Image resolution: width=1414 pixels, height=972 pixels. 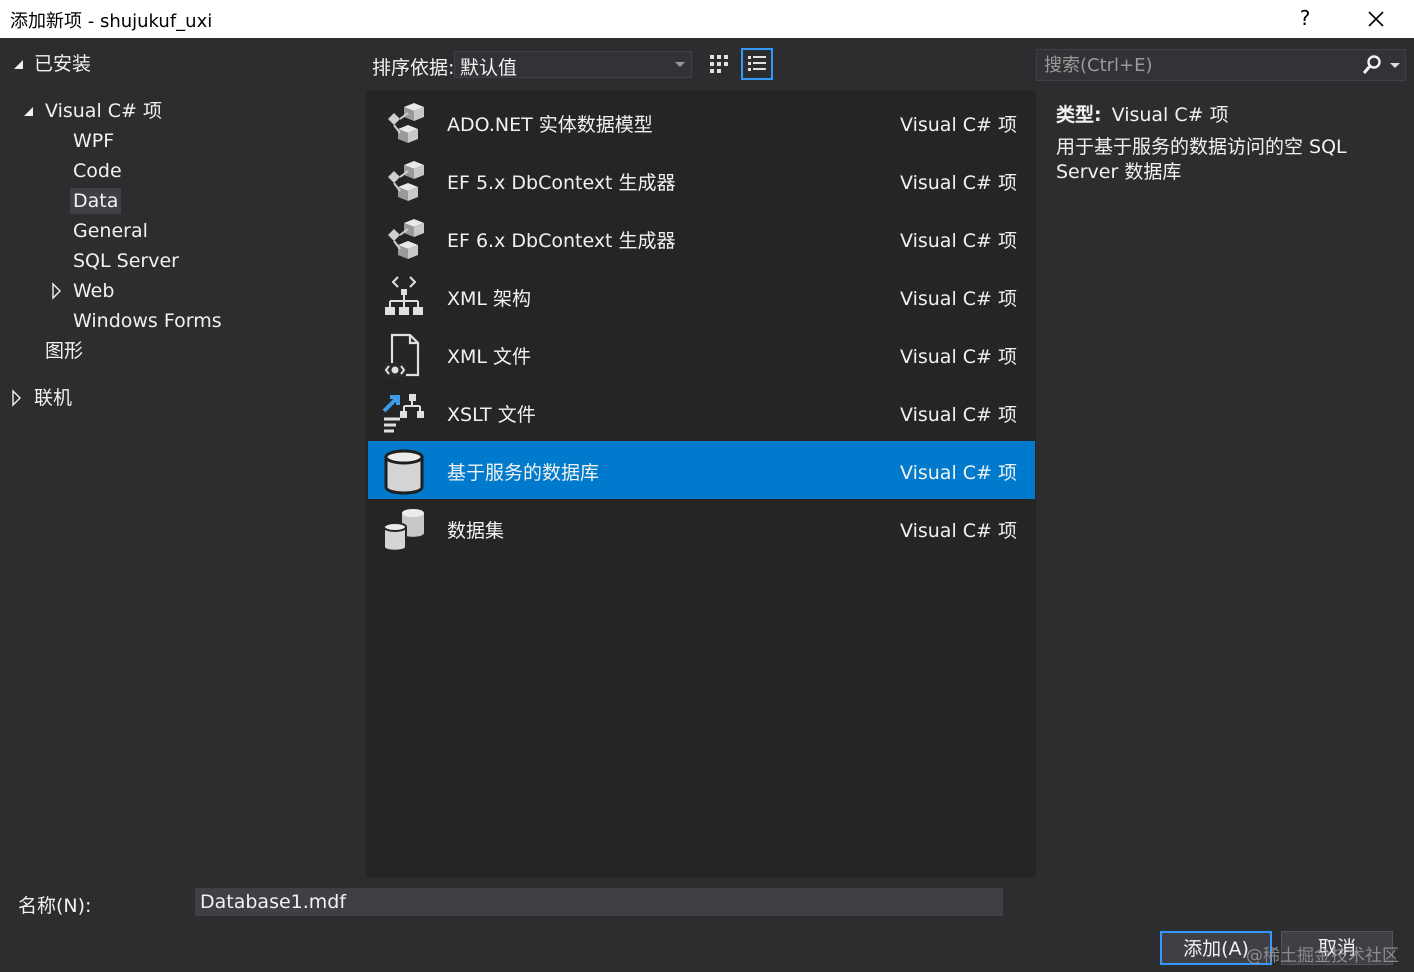 What do you see at coordinates (489, 68) in the screenshot?
I see `sort-value: 默认值` at bounding box center [489, 68].